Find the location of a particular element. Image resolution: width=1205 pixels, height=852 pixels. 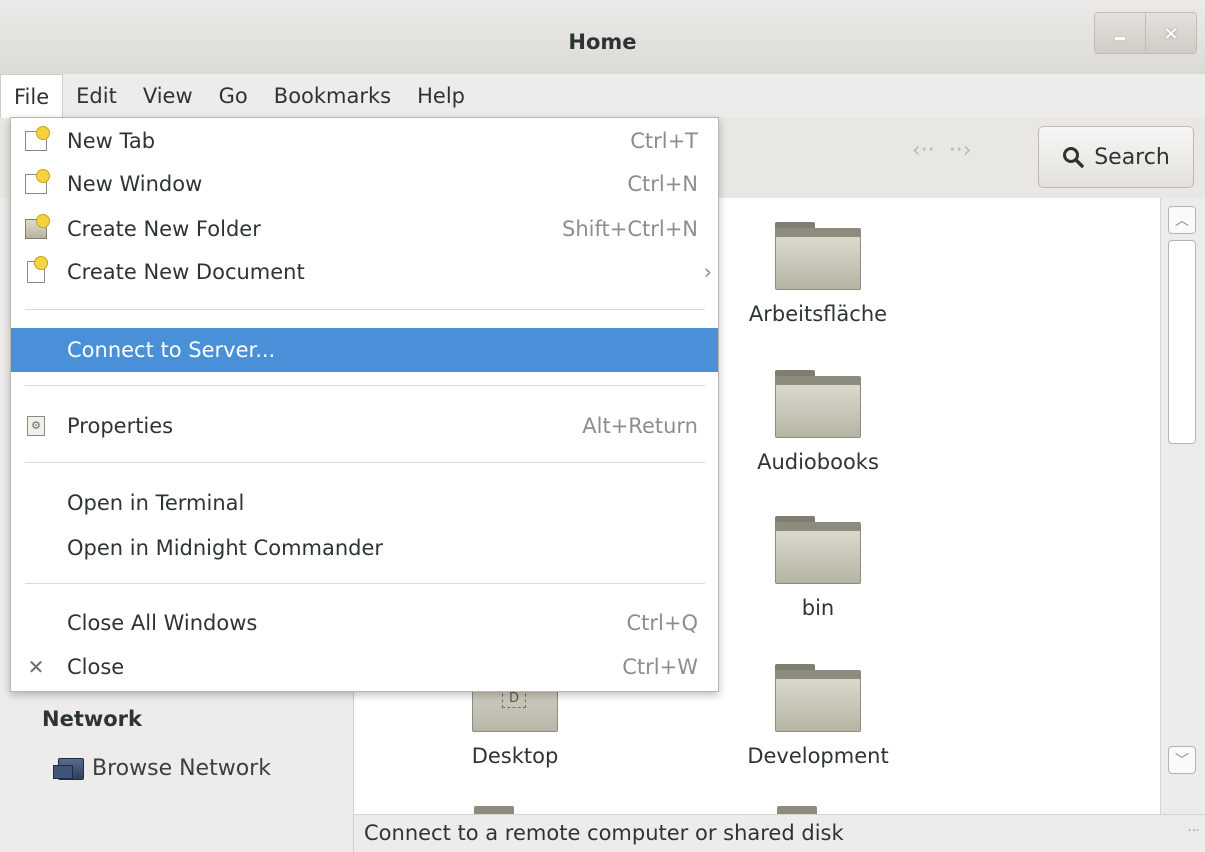

menu-item-properties: ⚙ Properties Alt+Return is located at coordinates (364, 426).